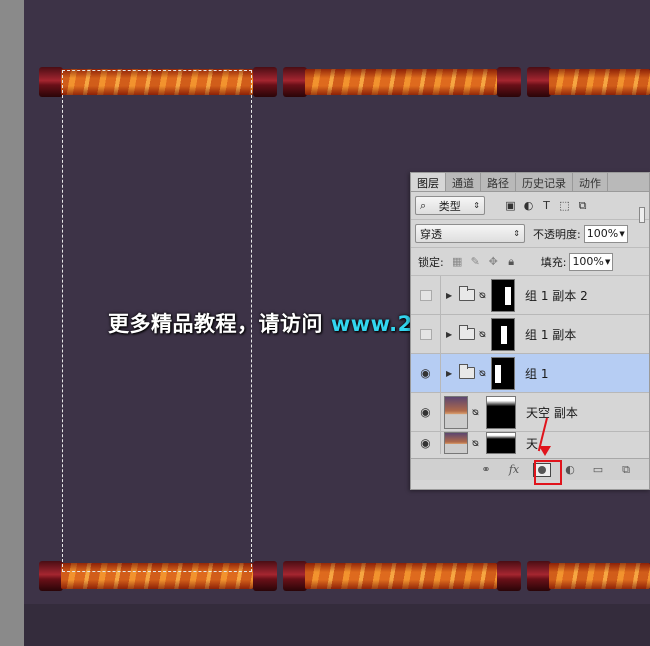 The height and width of the screenshot is (646, 650). What do you see at coordinates (553, 262) in the screenshot?
I see `fill-label: 填充:` at bounding box center [553, 262].